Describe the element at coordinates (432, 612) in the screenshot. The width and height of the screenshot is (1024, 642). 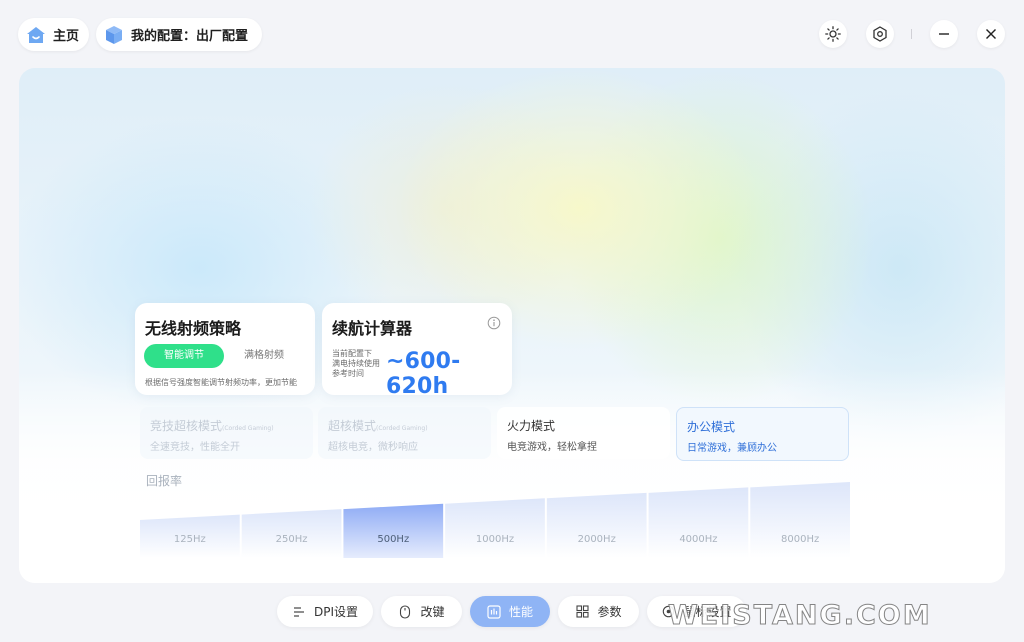
I see `nav-key-label: 改键` at that location.